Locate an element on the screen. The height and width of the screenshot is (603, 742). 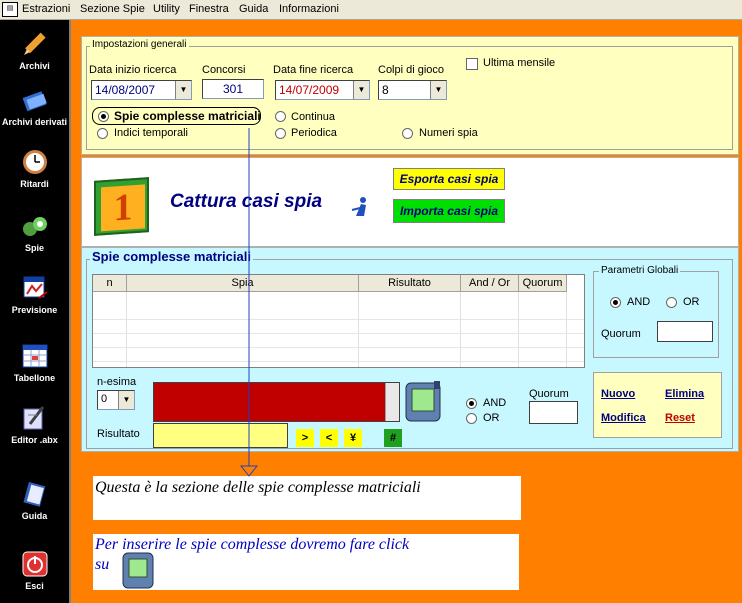
ultima-mensile-label: Ultima mensile is located at coordinates (519, 63).